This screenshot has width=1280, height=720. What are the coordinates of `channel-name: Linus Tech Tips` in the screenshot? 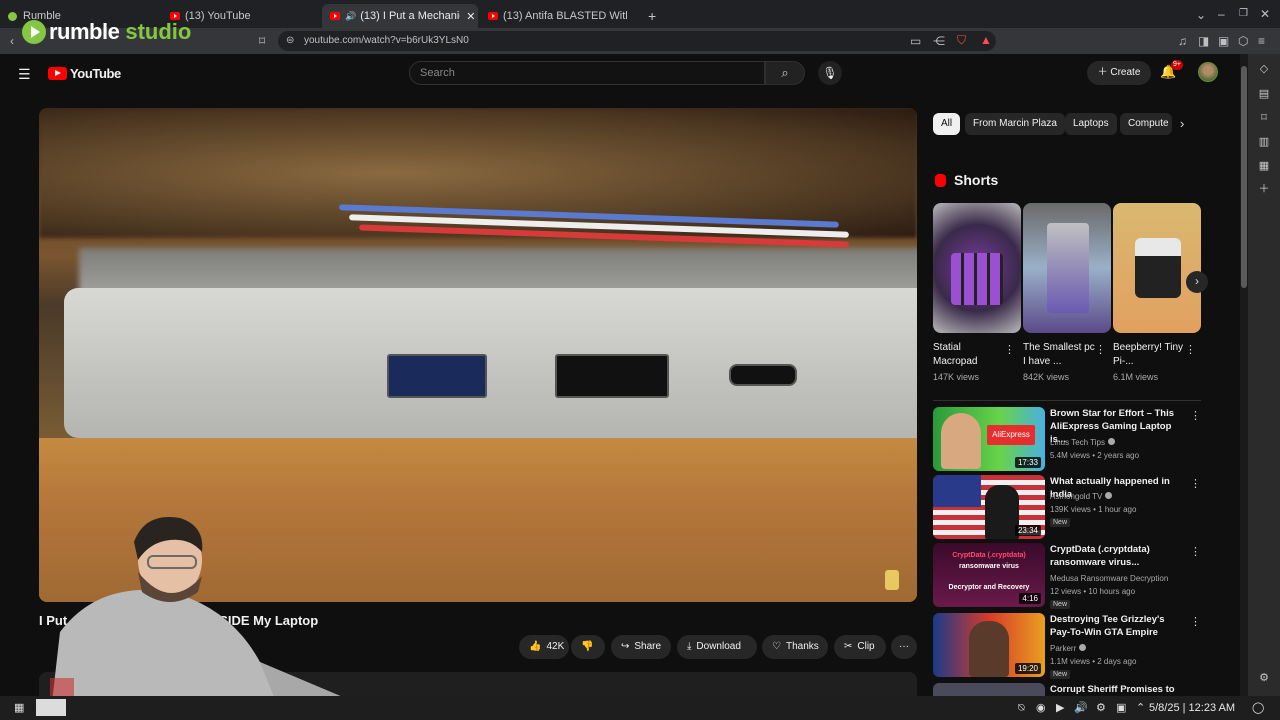 It's located at (1082, 442).